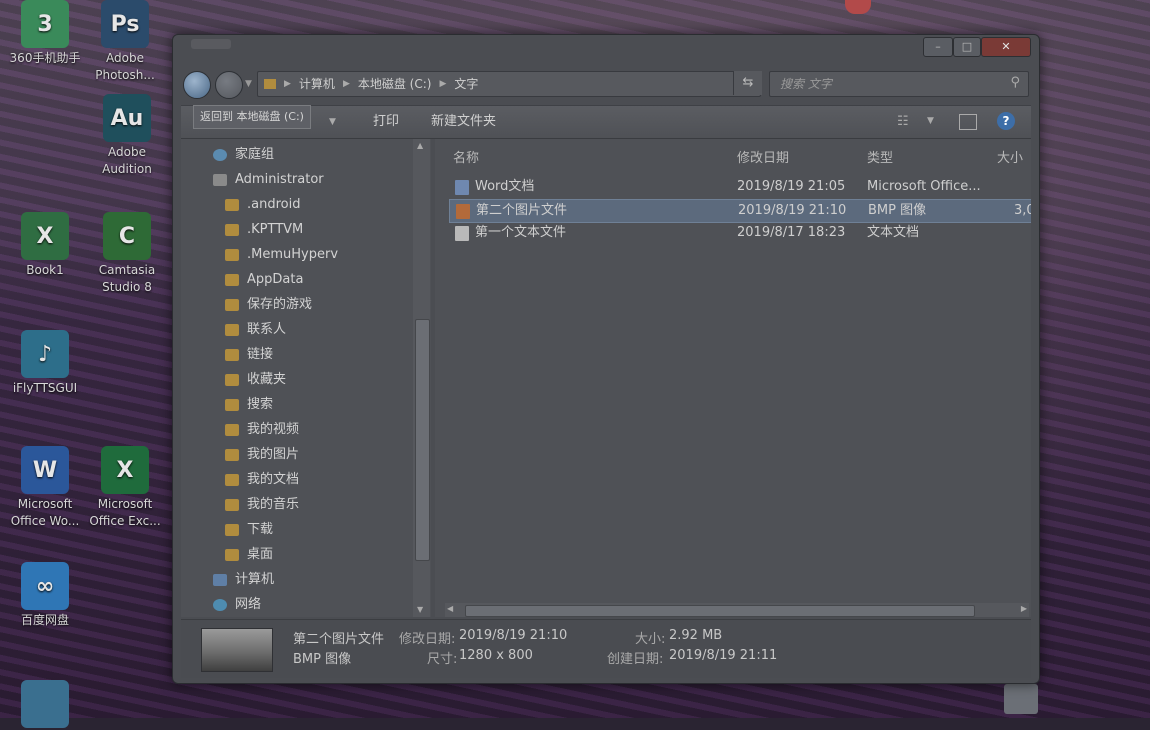 This screenshot has height=730, width=1150. What do you see at coordinates (420, 145) in the screenshot?
I see `scroll-up-icon: ▲` at bounding box center [420, 145].